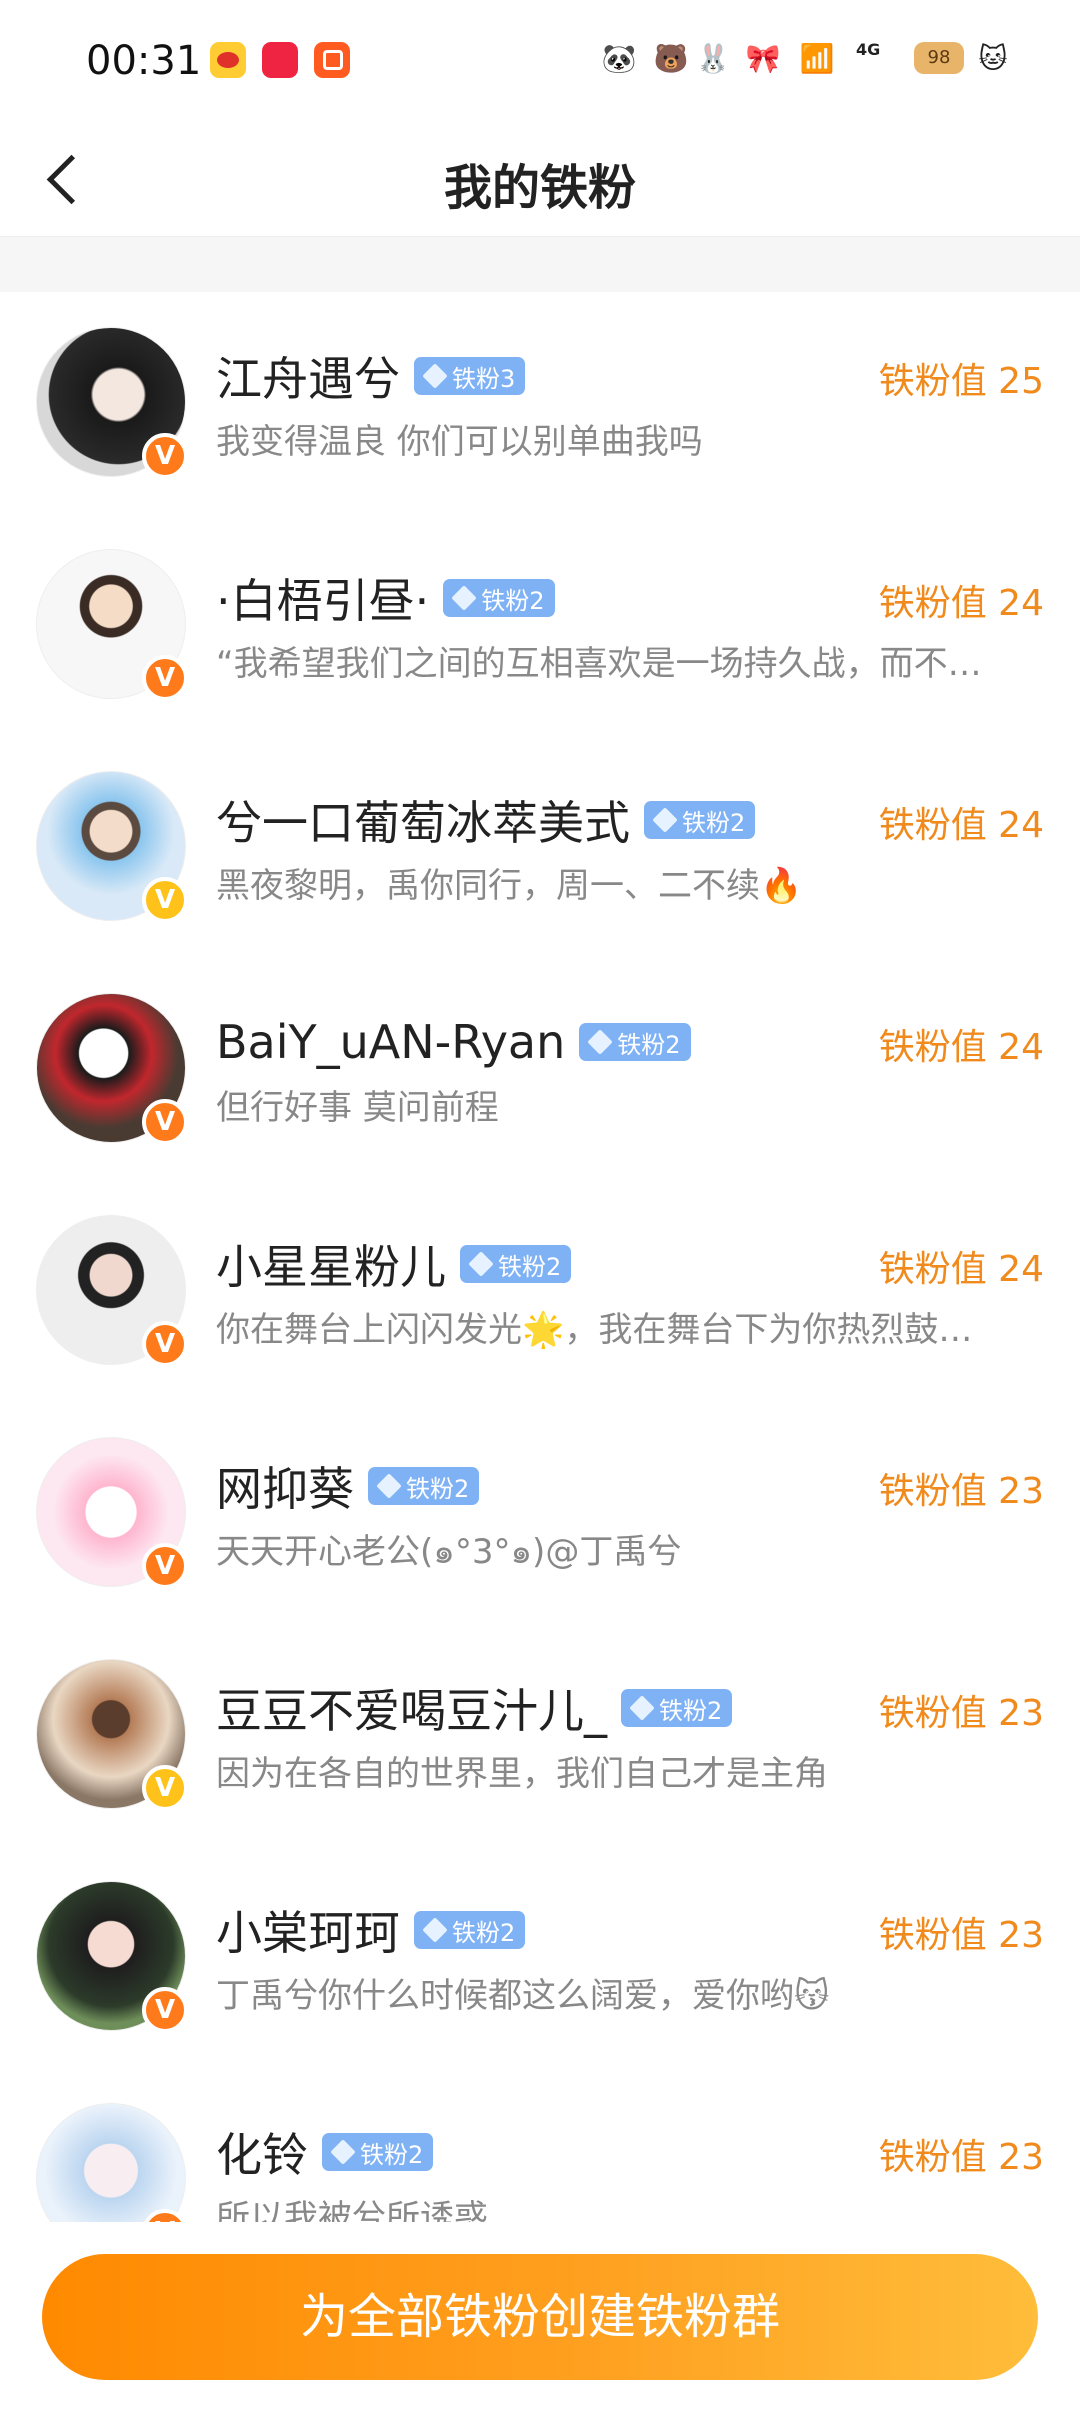  Describe the element at coordinates (459, 442) in the screenshot. I see `fan-bio: 我变得温良 你们可以别单曲我吗` at that location.